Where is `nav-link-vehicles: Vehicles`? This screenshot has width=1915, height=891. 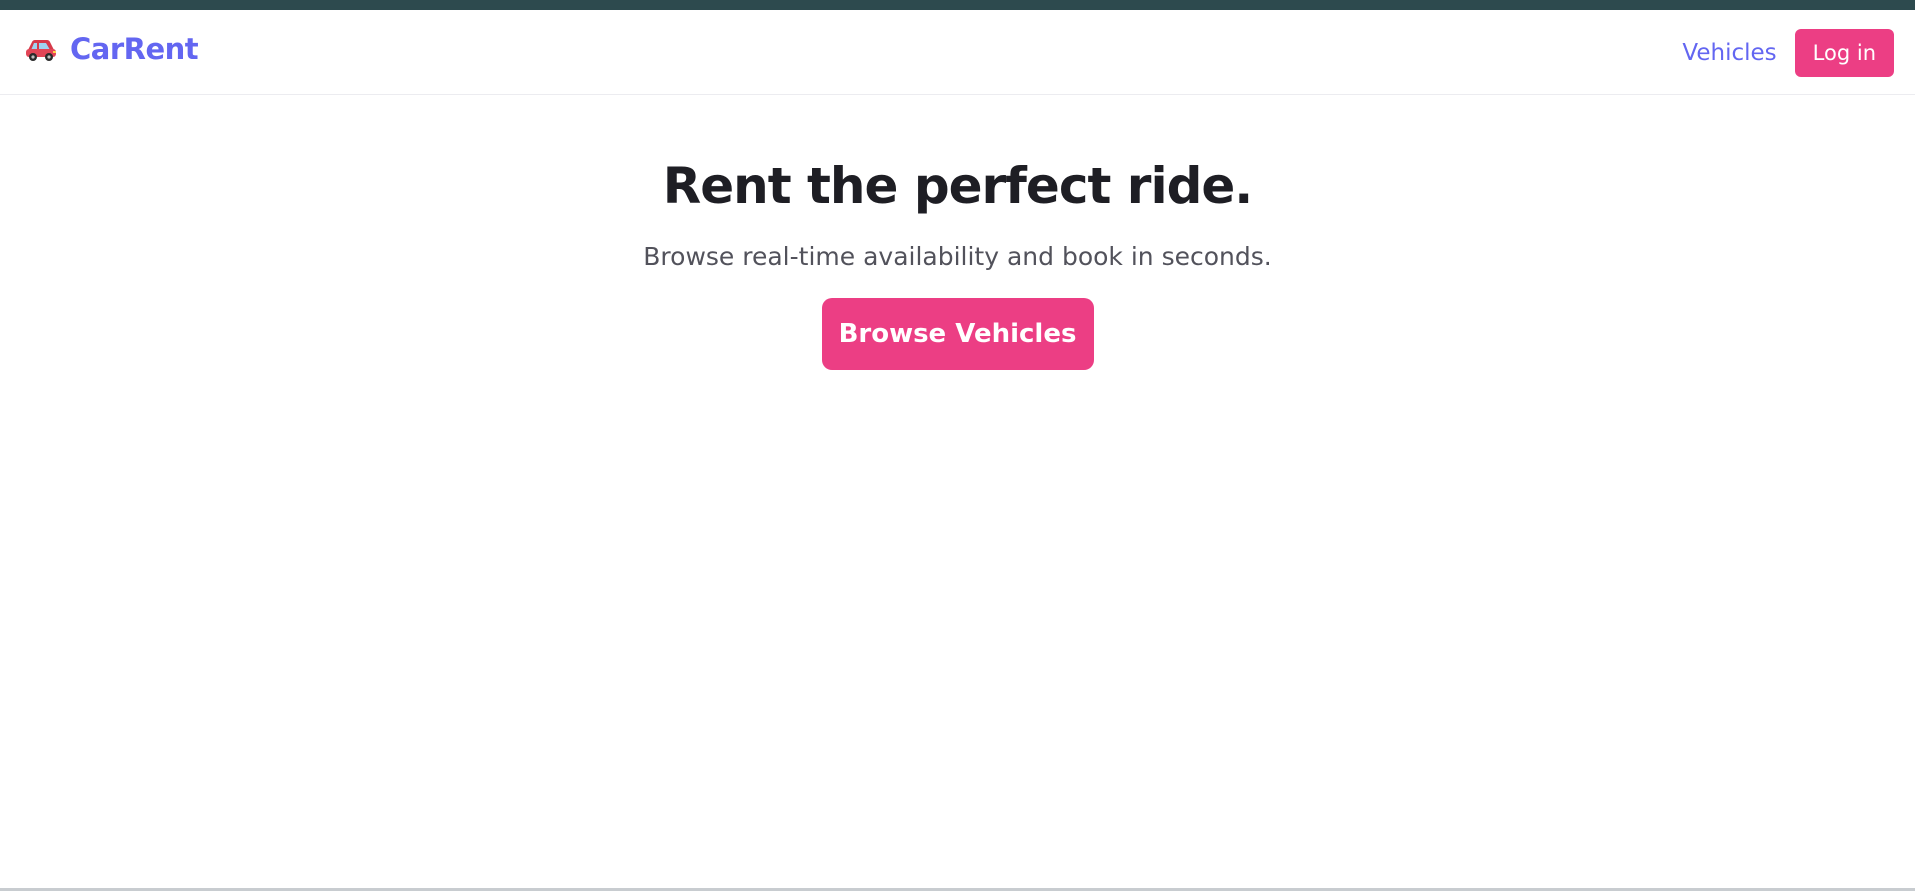 nav-link-vehicles: Vehicles is located at coordinates (1729, 53).